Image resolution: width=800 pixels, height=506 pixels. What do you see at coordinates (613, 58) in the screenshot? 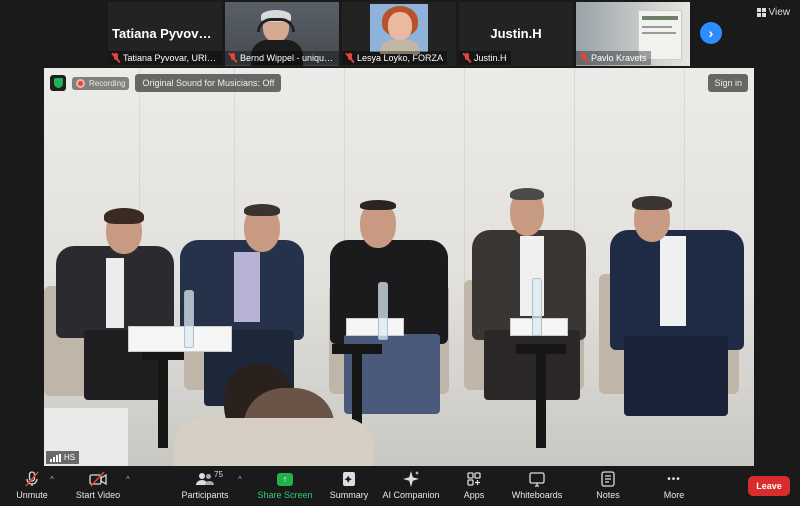
I see `participant-label: Pavlo Kravets` at bounding box center [613, 58].